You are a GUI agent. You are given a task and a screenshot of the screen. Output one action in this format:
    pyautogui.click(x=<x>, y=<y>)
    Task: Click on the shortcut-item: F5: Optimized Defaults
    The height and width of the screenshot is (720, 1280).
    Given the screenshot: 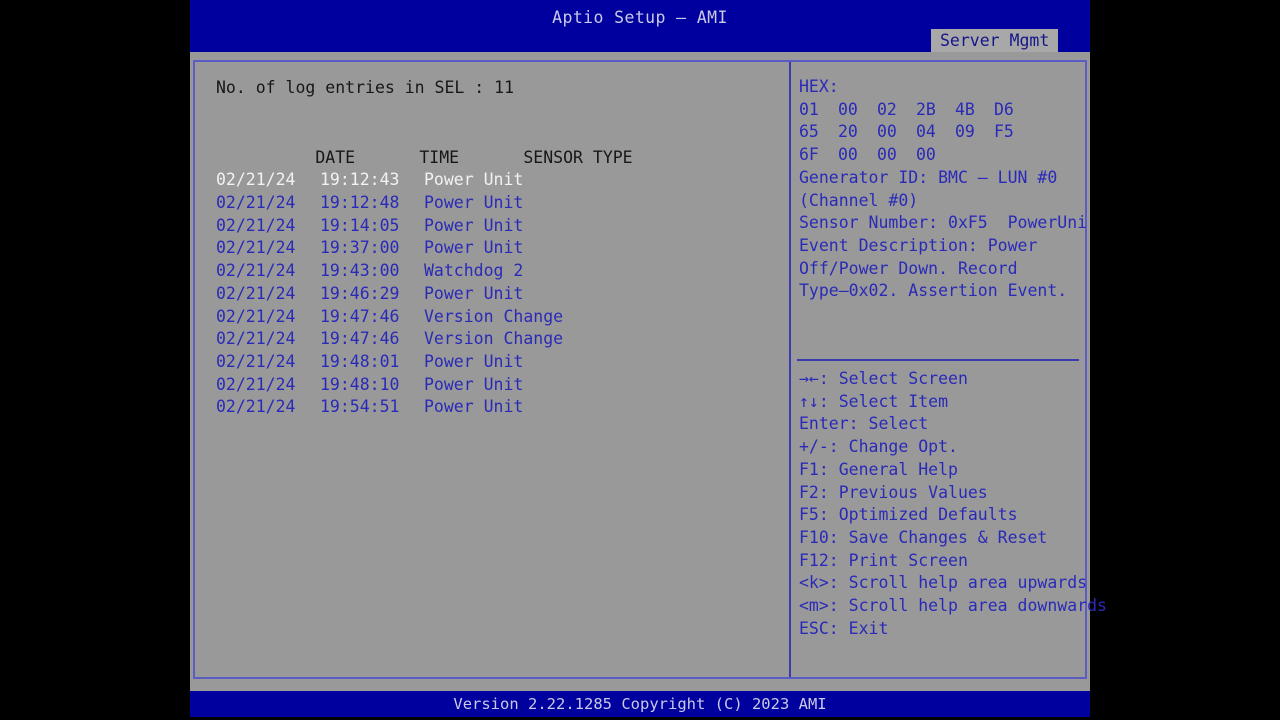 What is the action you would take?
    pyautogui.click(x=908, y=515)
    